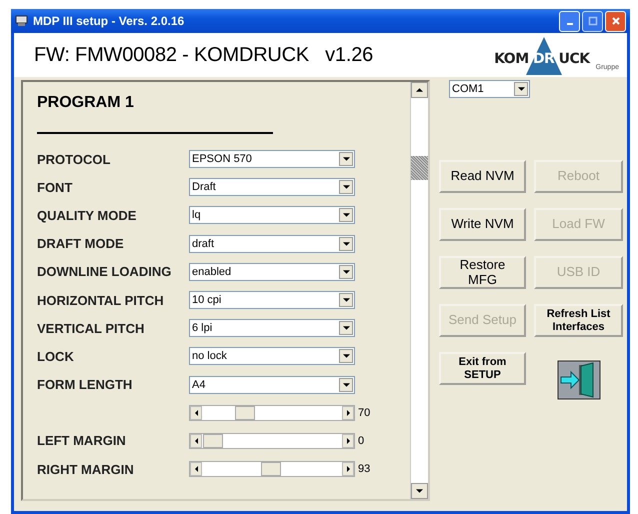 Image resolution: width=638 pixels, height=514 pixels. What do you see at coordinates (419, 168) in the screenshot?
I see `scrollbar-thumb` at bounding box center [419, 168].